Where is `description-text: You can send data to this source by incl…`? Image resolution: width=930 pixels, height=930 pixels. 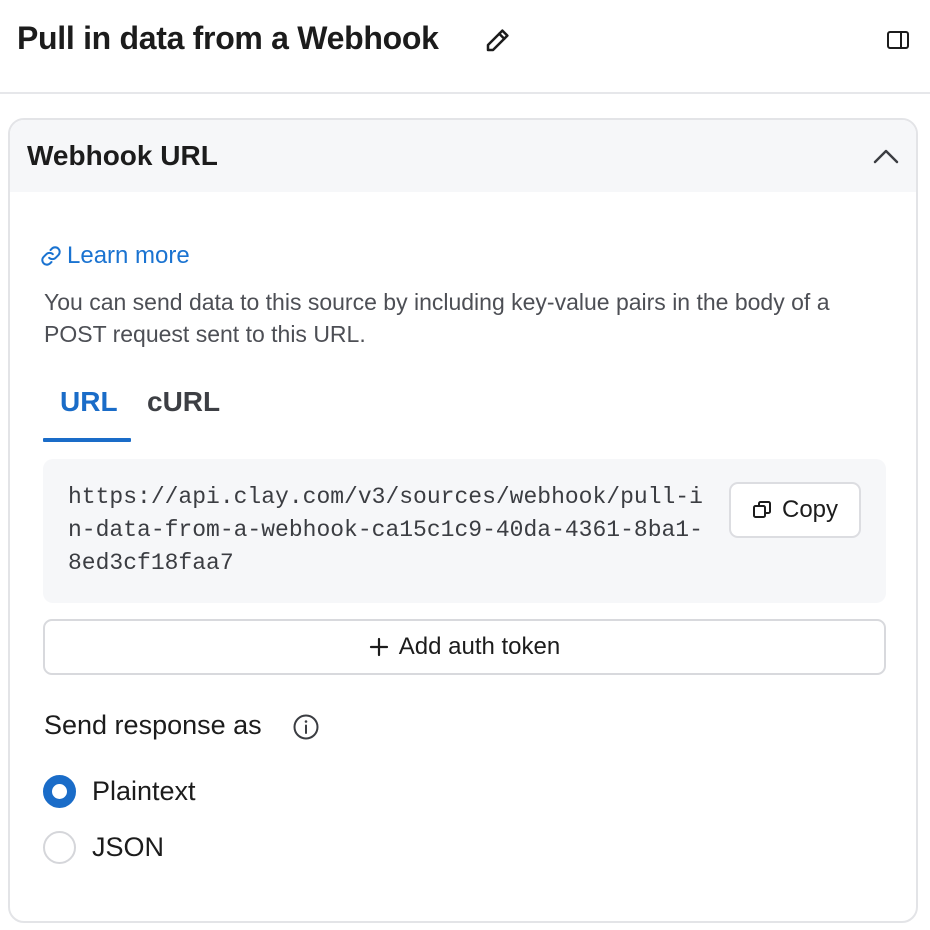
description-text: You can send data to this source by incl… is located at coordinates (437, 318).